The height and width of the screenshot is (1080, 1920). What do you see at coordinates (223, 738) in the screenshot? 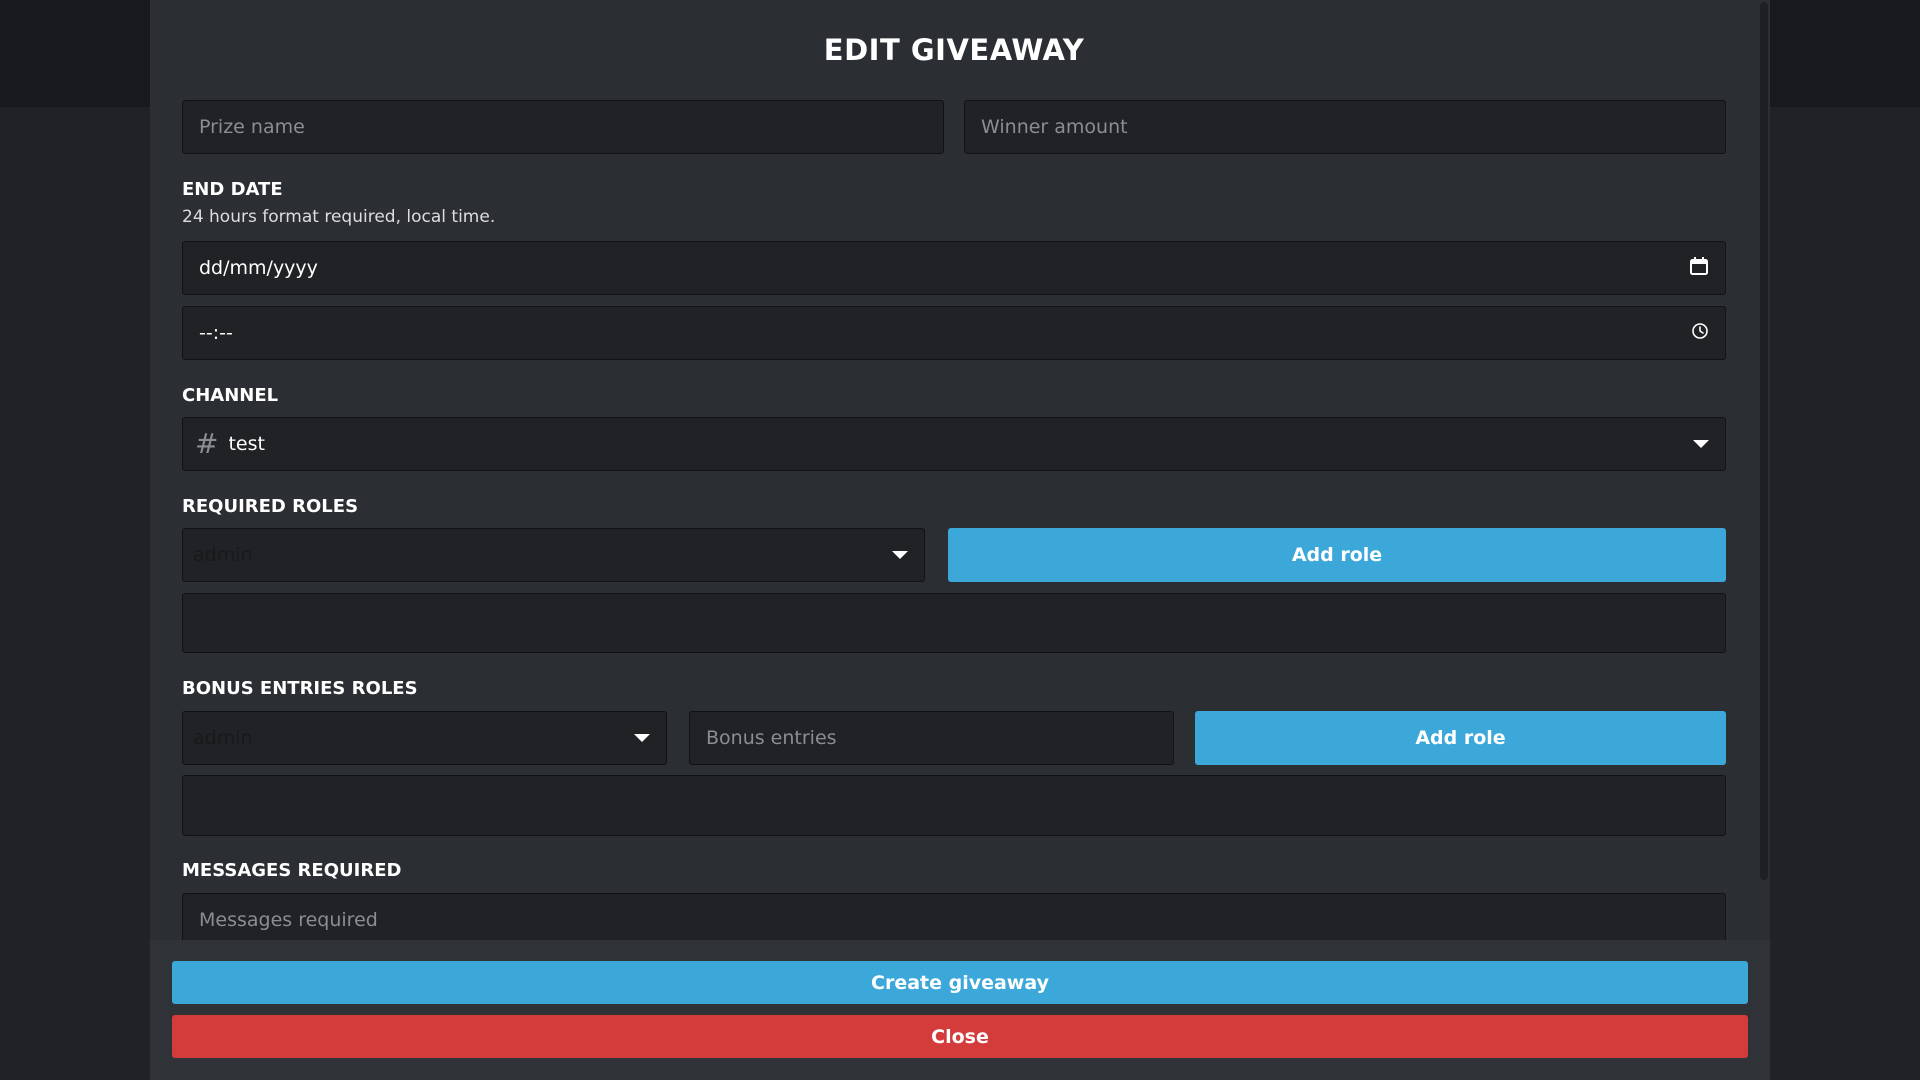
I see `bonus-role-value: admin` at bounding box center [223, 738].